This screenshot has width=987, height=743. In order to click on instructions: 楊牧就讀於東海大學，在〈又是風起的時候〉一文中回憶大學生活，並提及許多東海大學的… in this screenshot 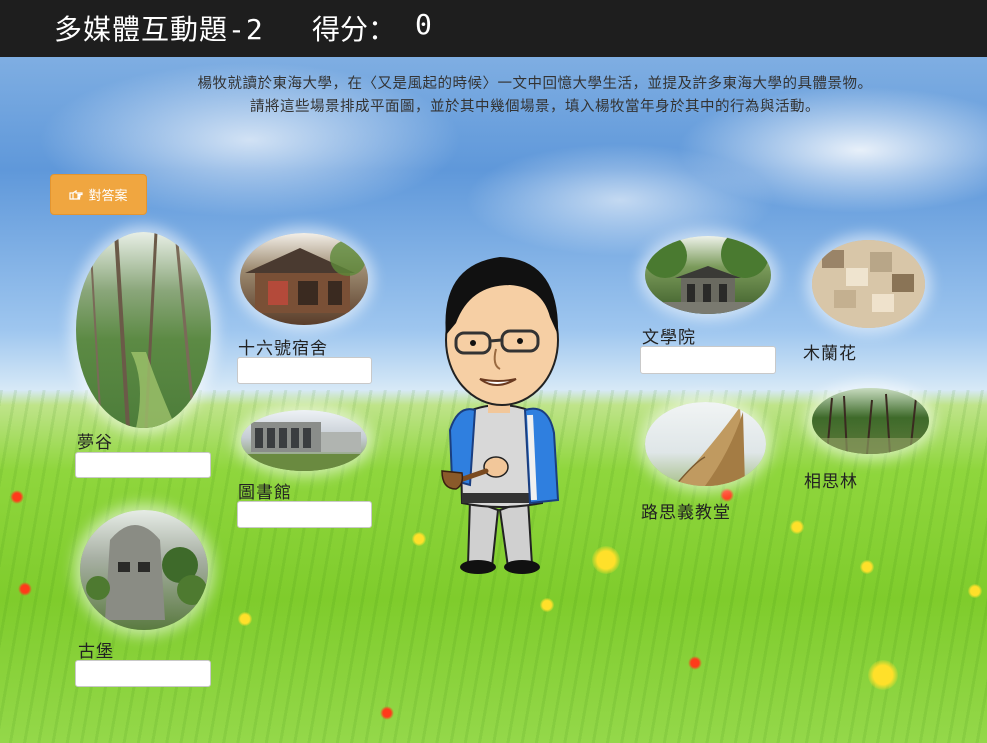, I will do `click(535, 96)`.